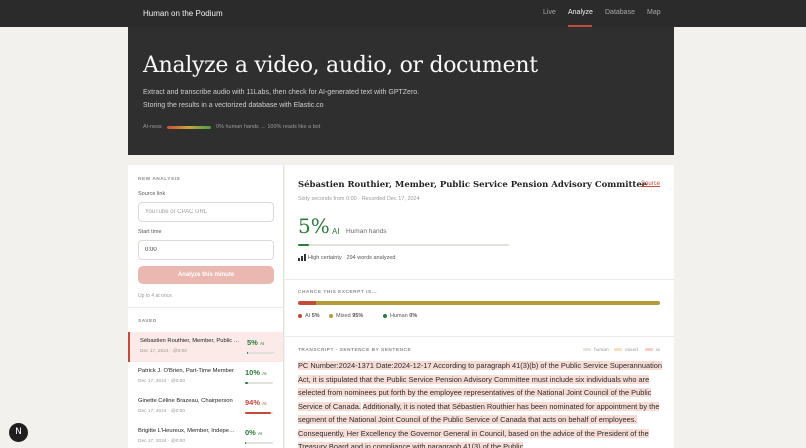  What do you see at coordinates (18, 432) in the screenshot?
I see `next-logo-button: N` at bounding box center [18, 432].